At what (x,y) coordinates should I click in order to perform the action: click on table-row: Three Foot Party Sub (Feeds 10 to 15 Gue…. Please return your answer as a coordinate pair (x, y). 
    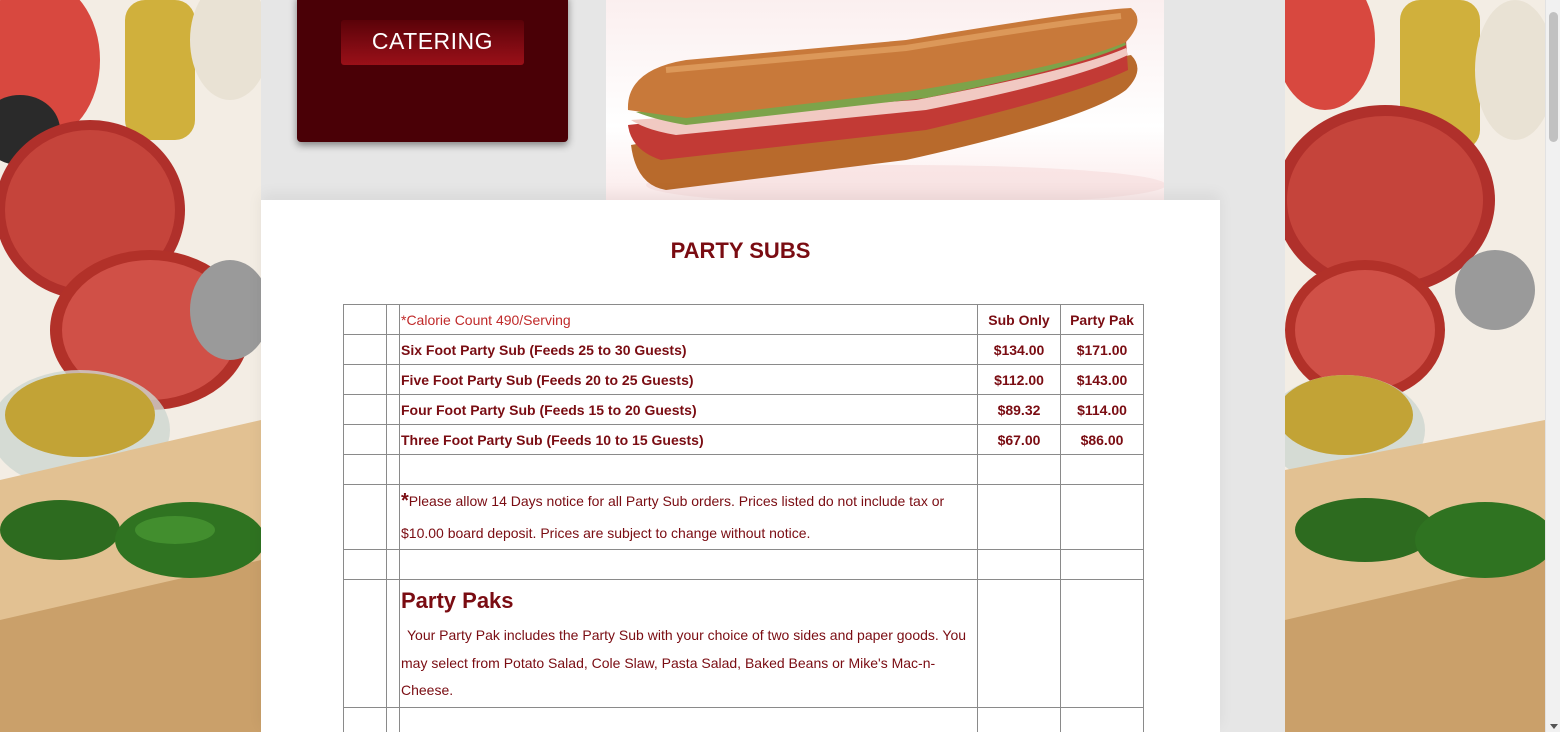
    Looking at the image, I should click on (743, 439).